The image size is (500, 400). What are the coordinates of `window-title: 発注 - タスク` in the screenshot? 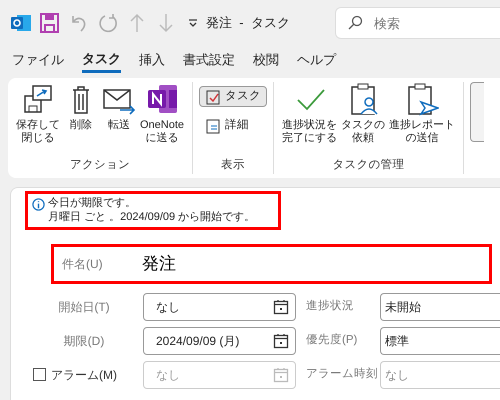 It's located at (248, 23).